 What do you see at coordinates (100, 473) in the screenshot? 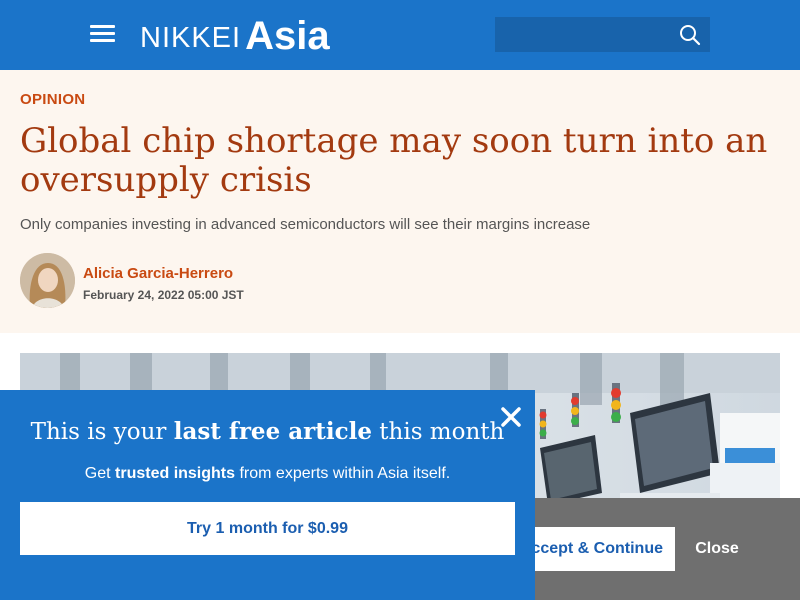
I see `paywall-text-part1: Get` at bounding box center [100, 473].